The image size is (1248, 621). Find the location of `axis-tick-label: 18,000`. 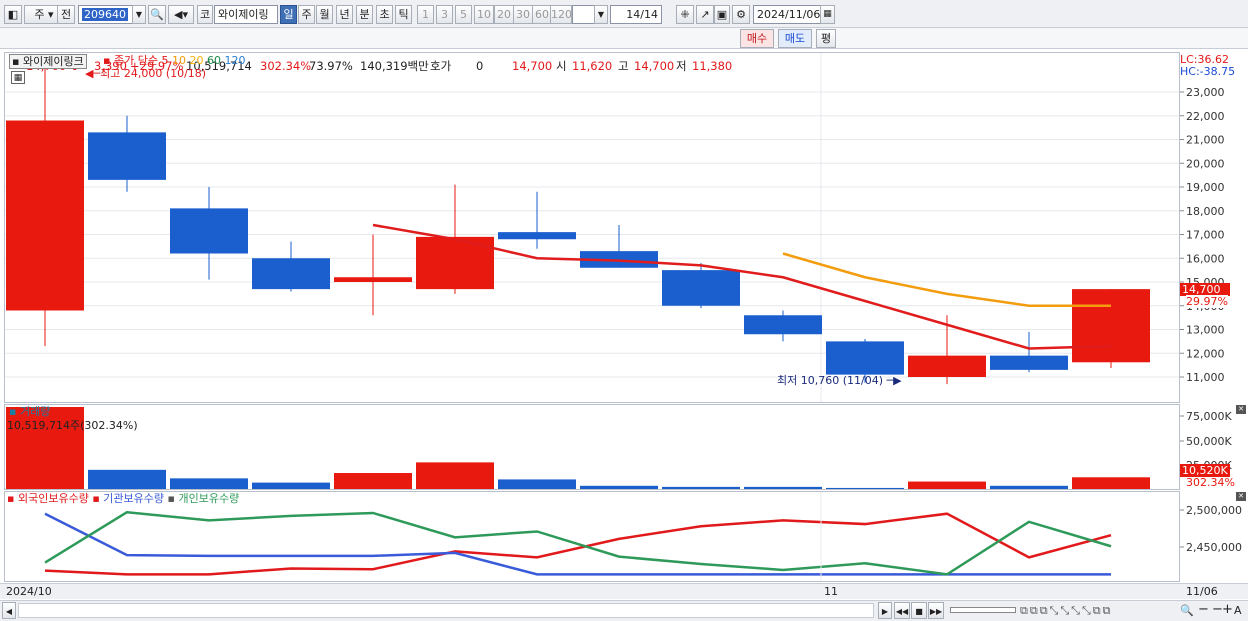

axis-tick-label: 18,000 is located at coordinates (1205, 211).